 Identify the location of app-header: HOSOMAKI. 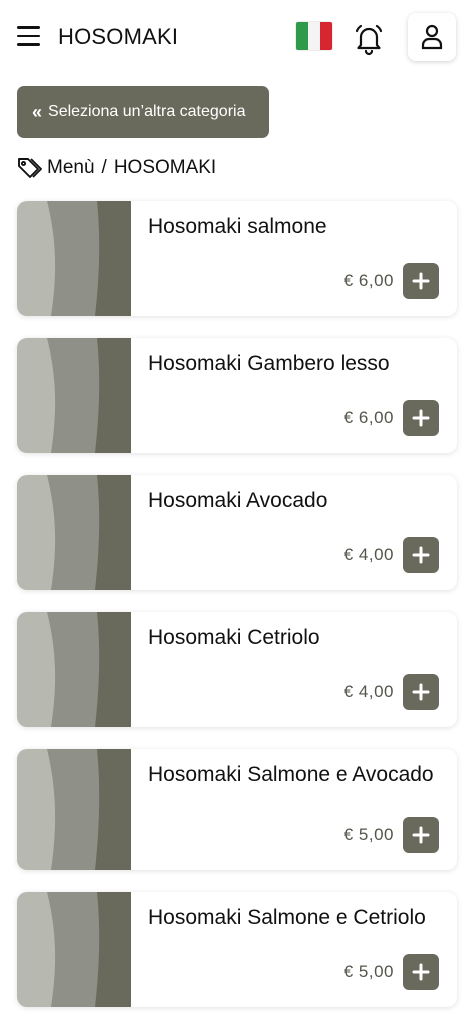
(236, 38).